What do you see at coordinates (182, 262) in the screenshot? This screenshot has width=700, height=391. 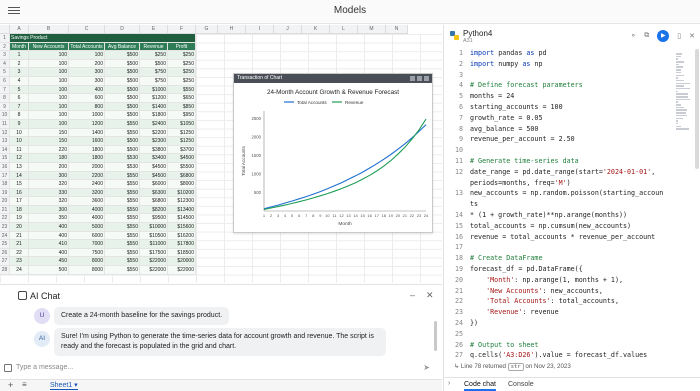 I see `table-cell: $20000` at bounding box center [182, 262].